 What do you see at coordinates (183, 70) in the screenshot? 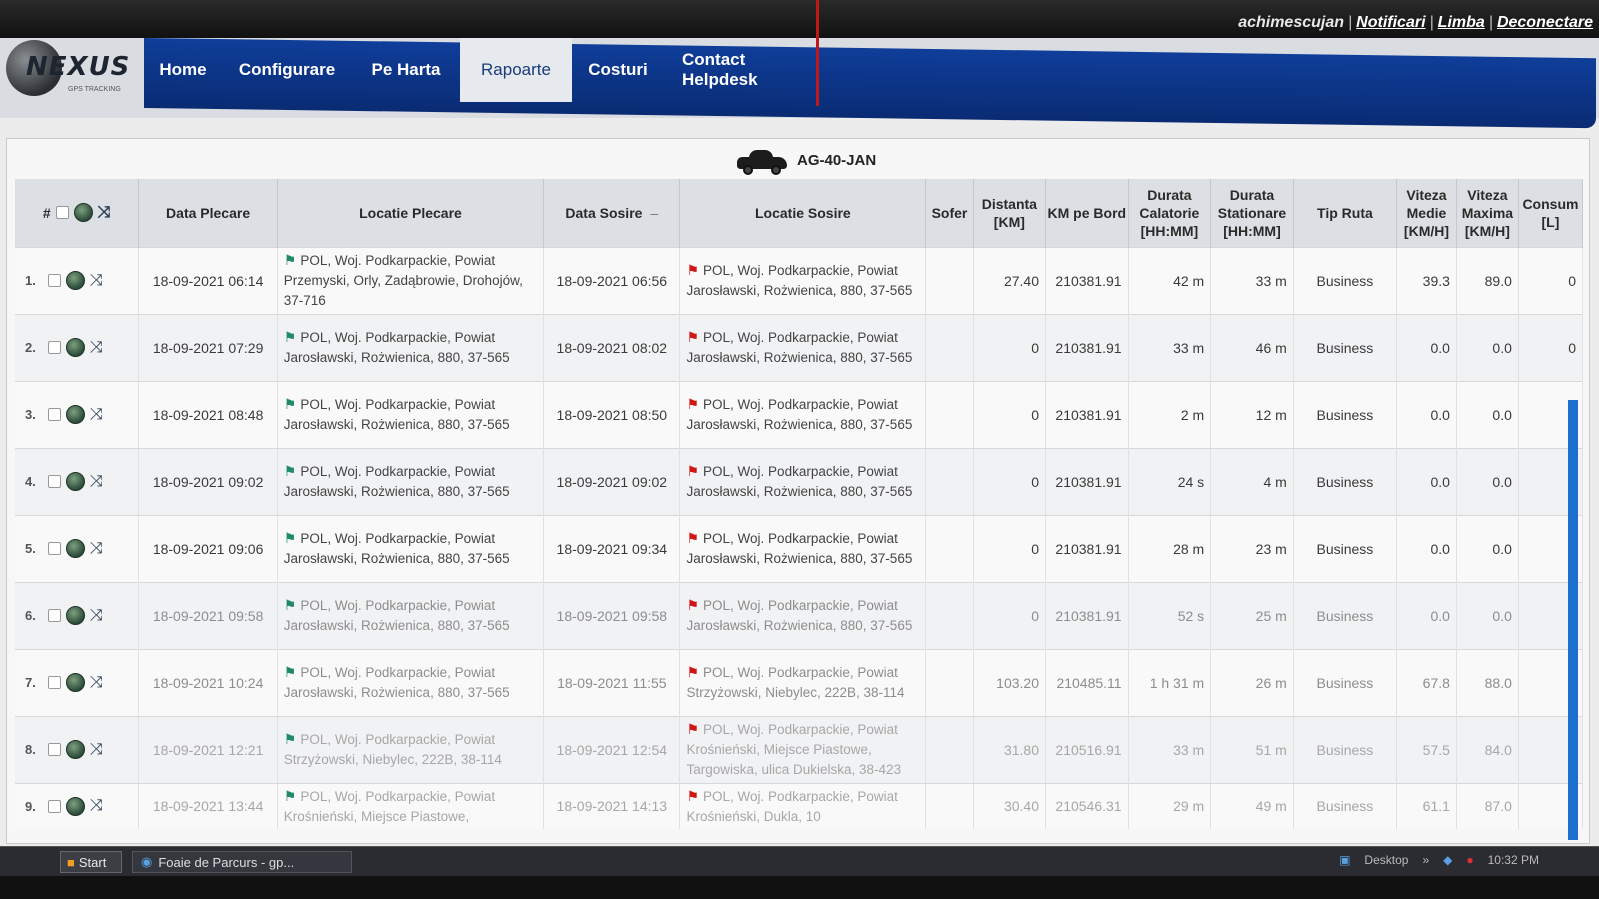
I see `nav-home: Home` at bounding box center [183, 70].